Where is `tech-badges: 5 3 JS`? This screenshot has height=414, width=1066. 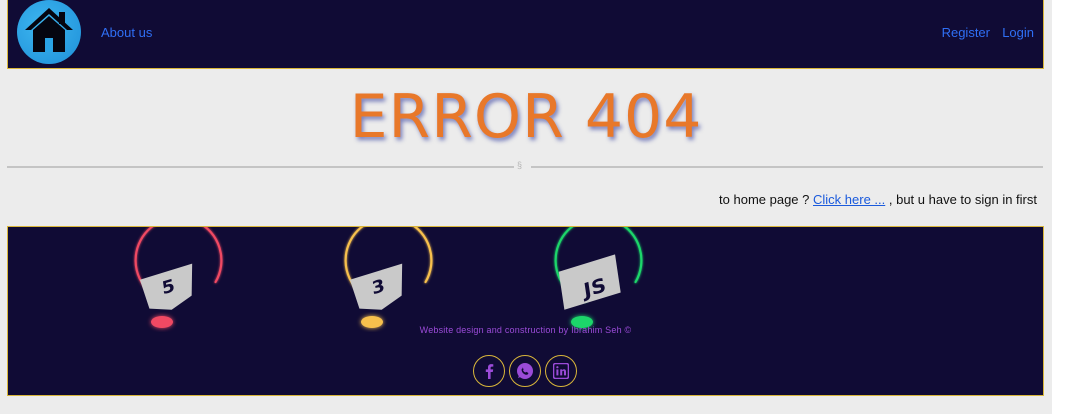 tech-badges: 5 3 JS is located at coordinates (388, 277).